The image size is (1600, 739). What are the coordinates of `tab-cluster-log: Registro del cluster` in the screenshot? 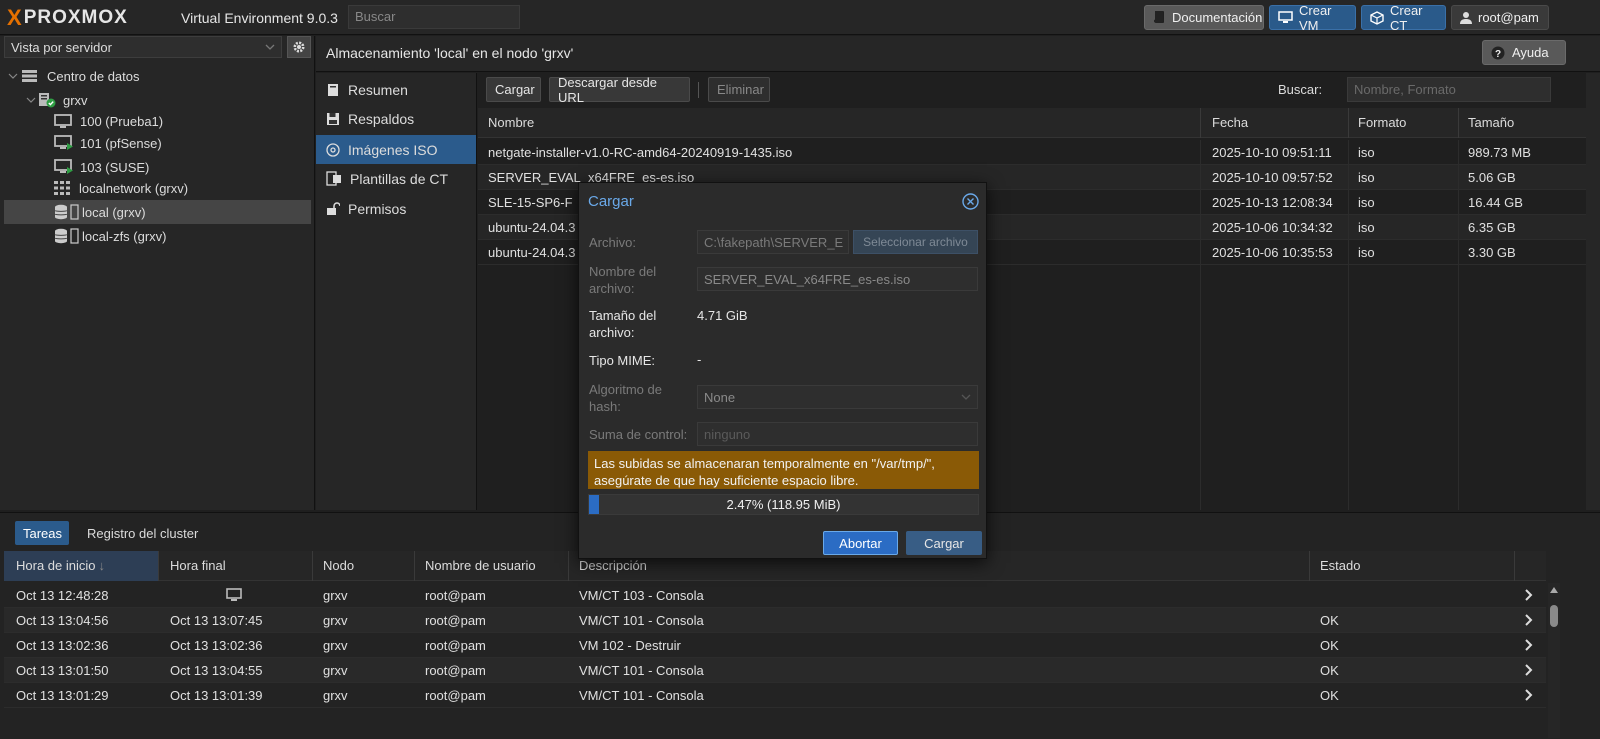 It's located at (144, 533).